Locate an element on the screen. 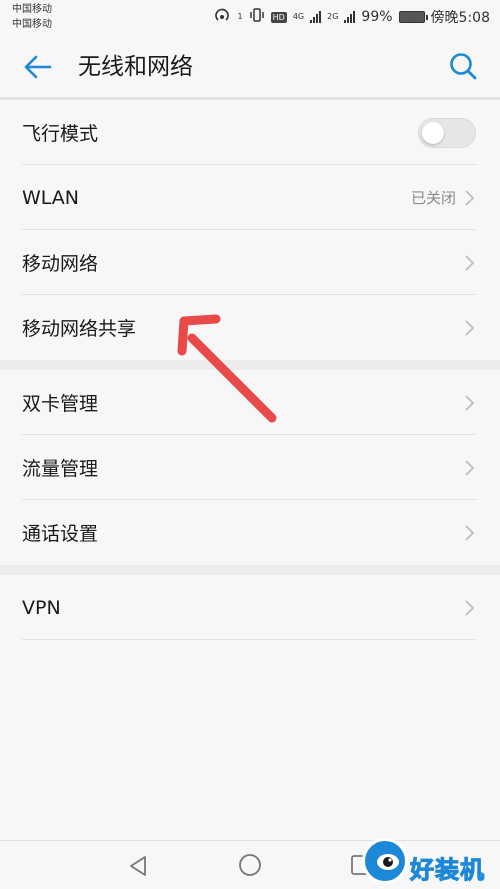  carrier-names: 中国移动 中国移动 is located at coordinates (32, 17).